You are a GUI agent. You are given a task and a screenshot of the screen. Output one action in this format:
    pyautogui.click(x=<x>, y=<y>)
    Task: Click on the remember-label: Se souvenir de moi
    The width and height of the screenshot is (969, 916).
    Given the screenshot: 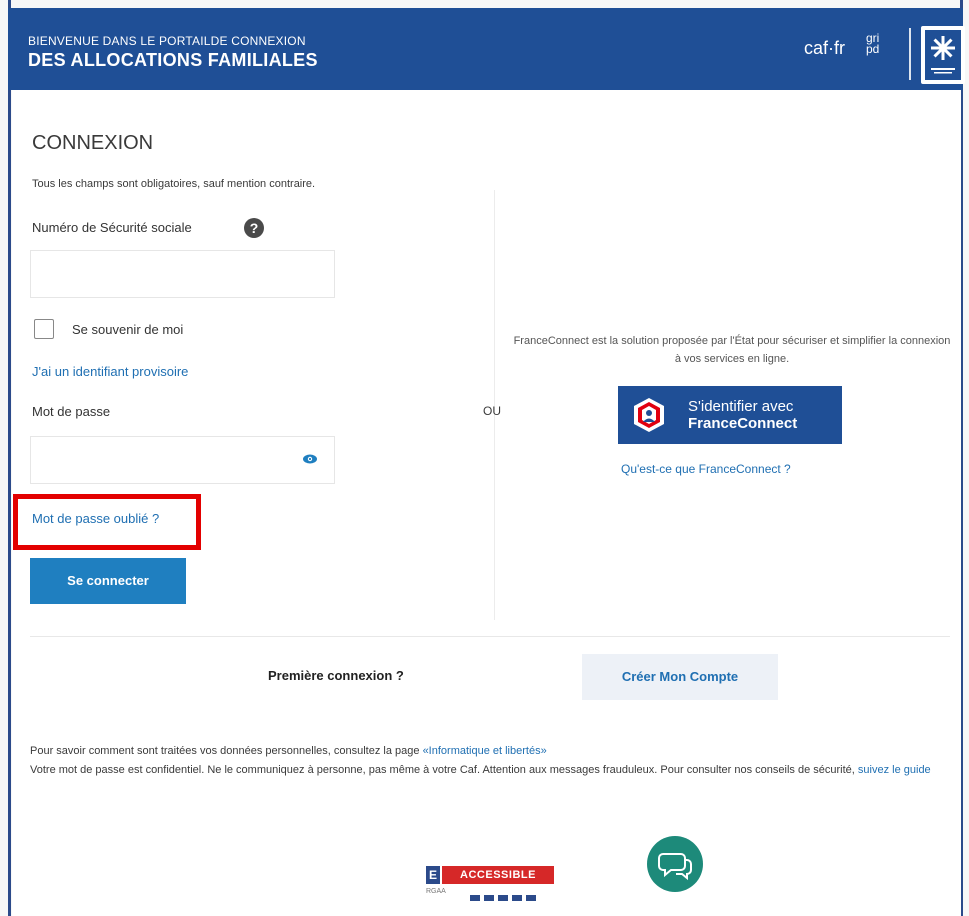 What is the action you would take?
    pyautogui.click(x=127, y=329)
    